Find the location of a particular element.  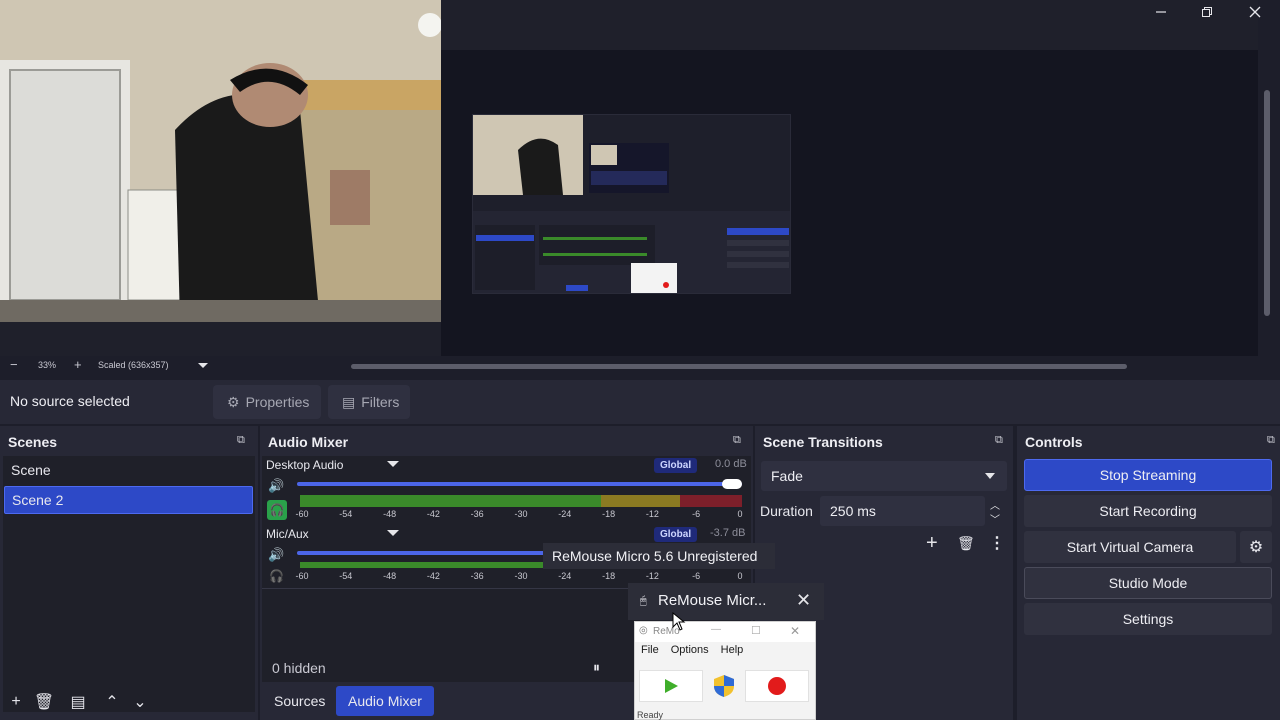

zoom-out-icon: − is located at coordinates (14, 364).